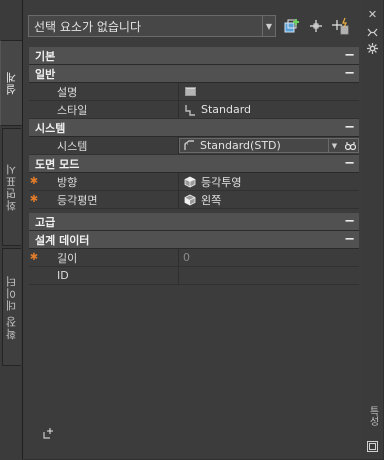  I want to click on style-icon, so click(190, 110).